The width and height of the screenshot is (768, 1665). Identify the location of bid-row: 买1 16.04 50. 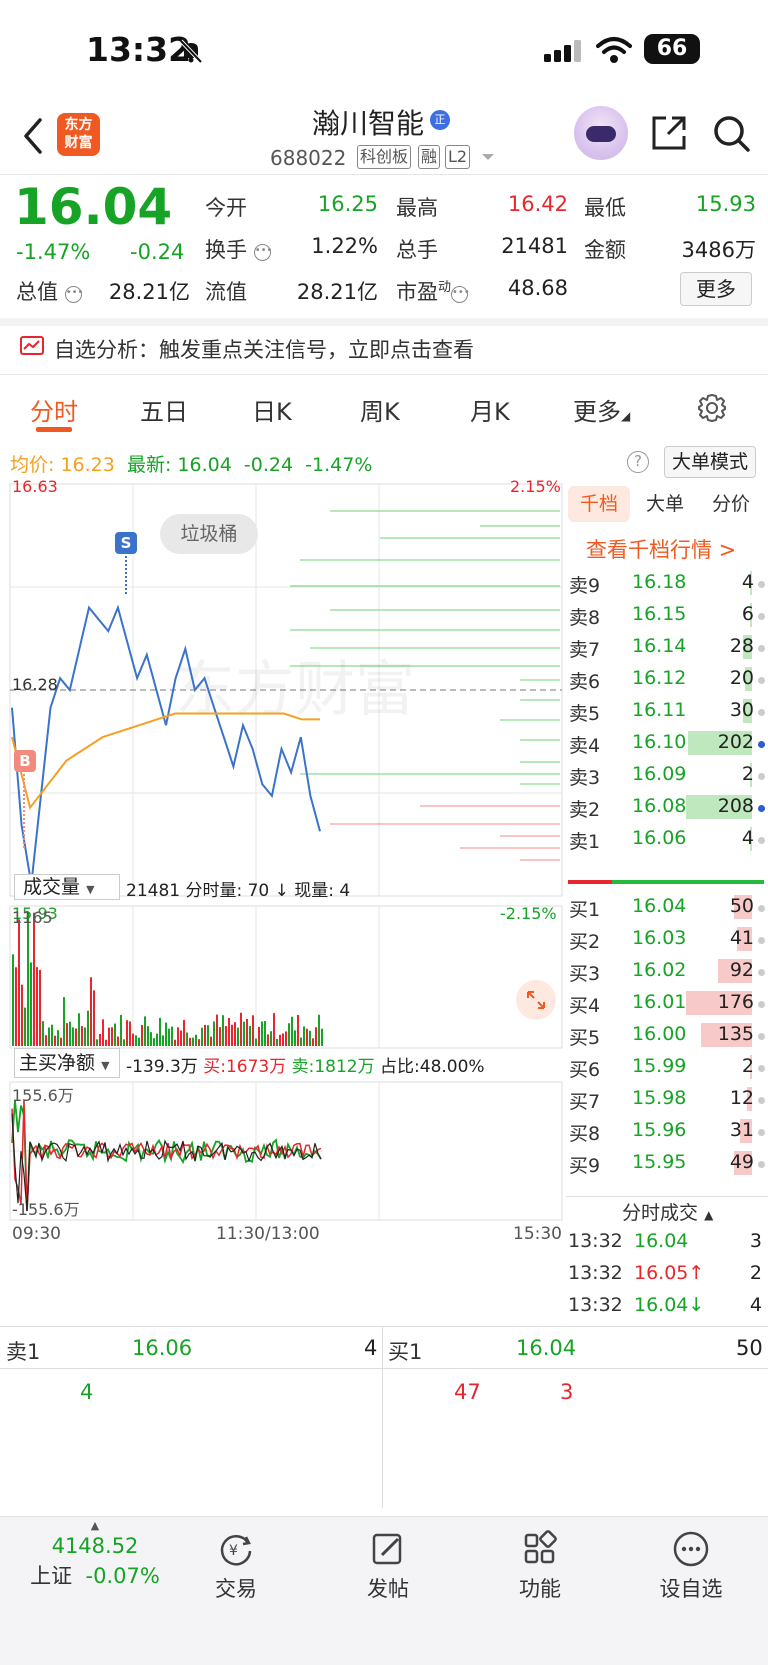
(667, 907).